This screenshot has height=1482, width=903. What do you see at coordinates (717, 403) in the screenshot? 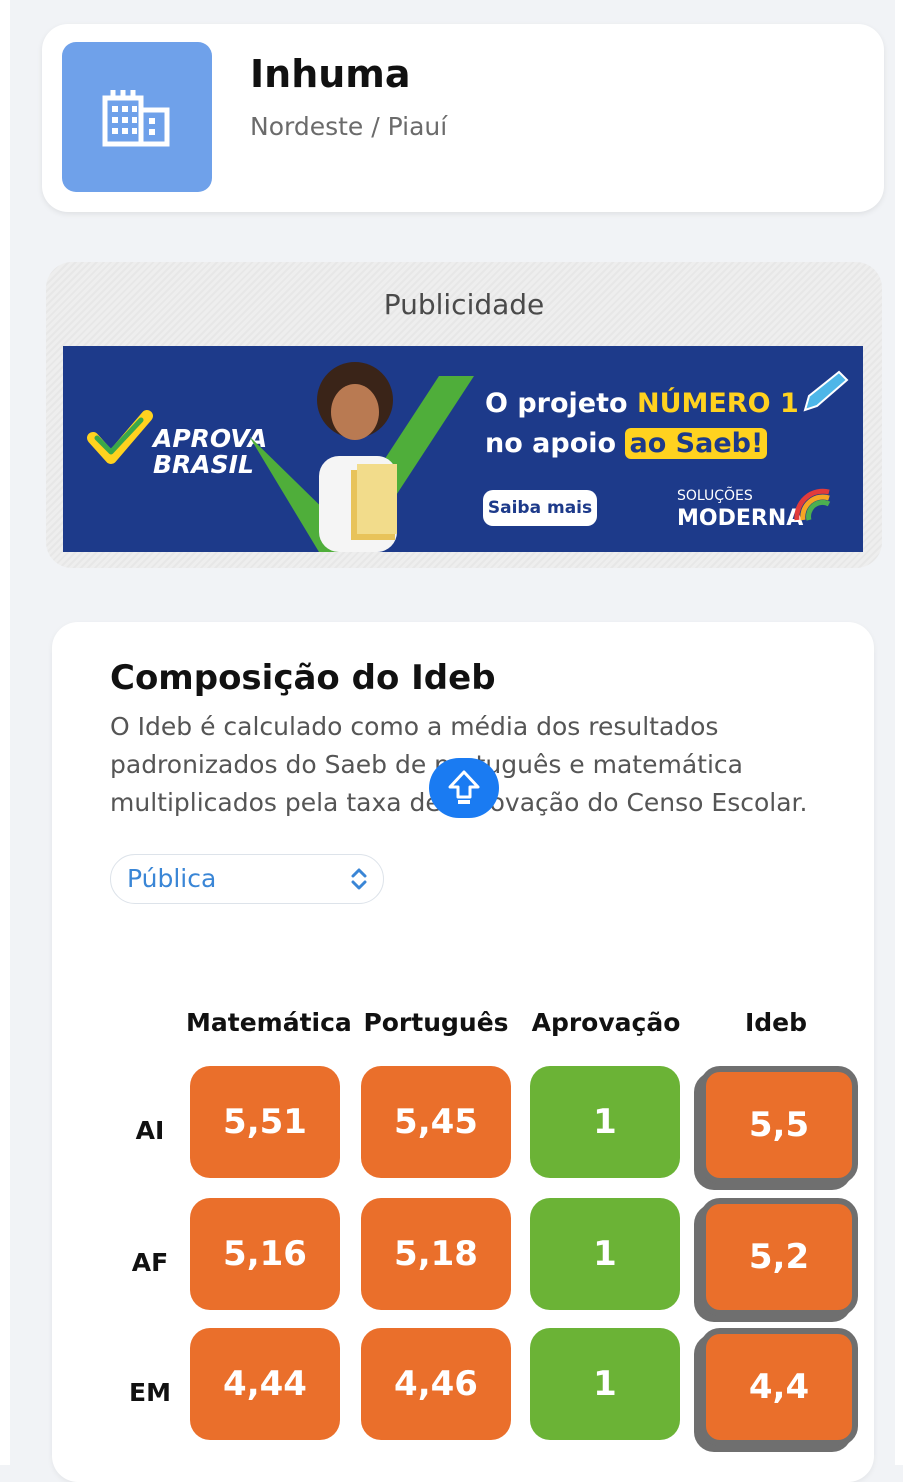
I see `ad-headline-highlight: NÚMERO 1` at bounding box center [717, 403].